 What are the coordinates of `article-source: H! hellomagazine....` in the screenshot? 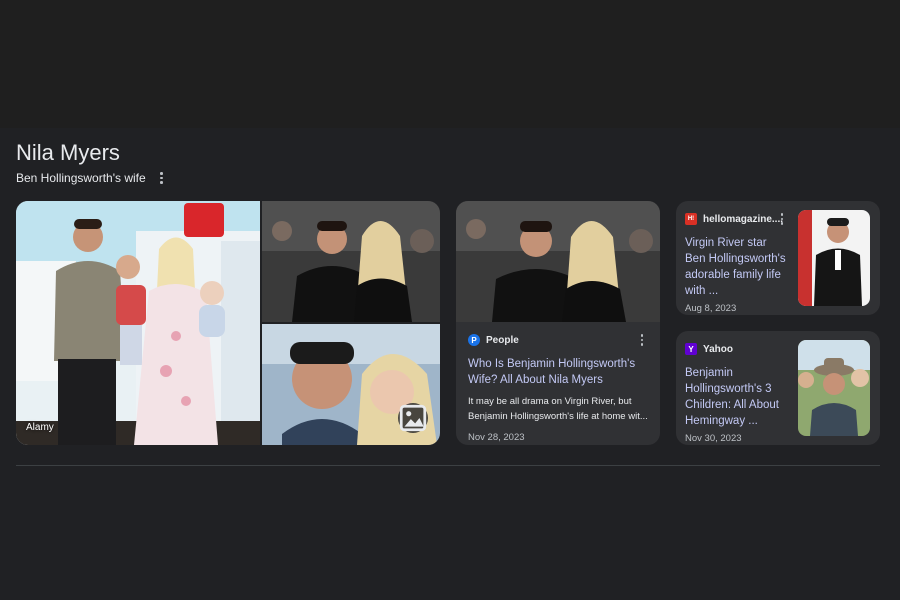 It's located at (736, 219).